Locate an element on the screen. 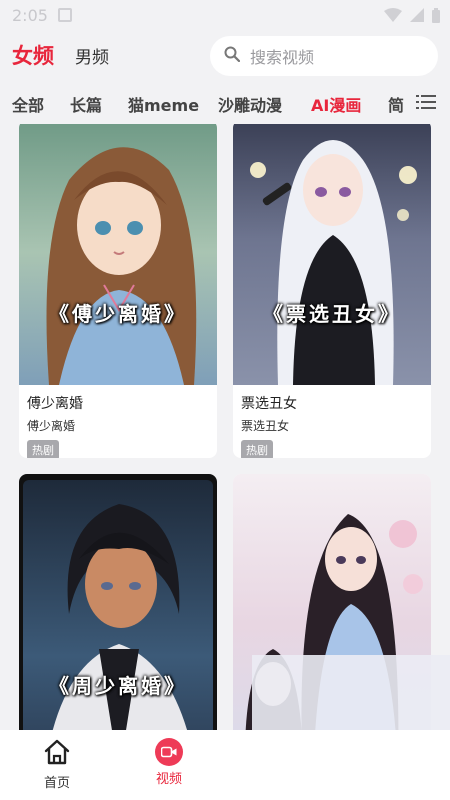 This screenshot has width=450, height=800. nav-home-label: 首页 is located at coordinates (56, 783).